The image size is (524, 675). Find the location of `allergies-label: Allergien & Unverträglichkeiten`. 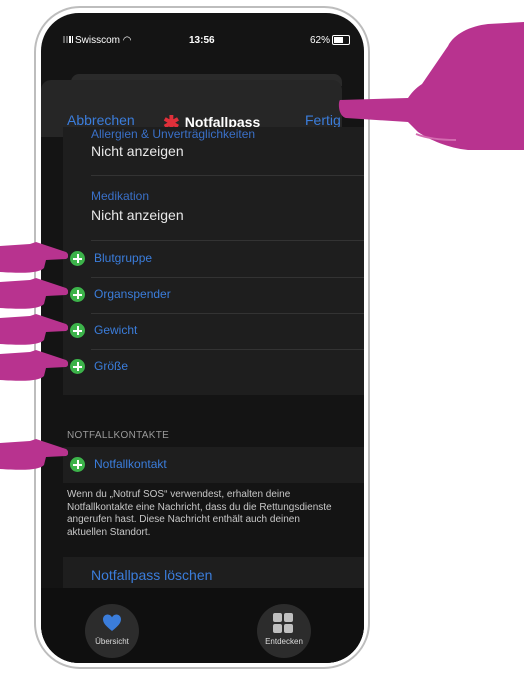

allergies-label: Allergien & Unverträglichkeiten is located at coordinates (173, 134).